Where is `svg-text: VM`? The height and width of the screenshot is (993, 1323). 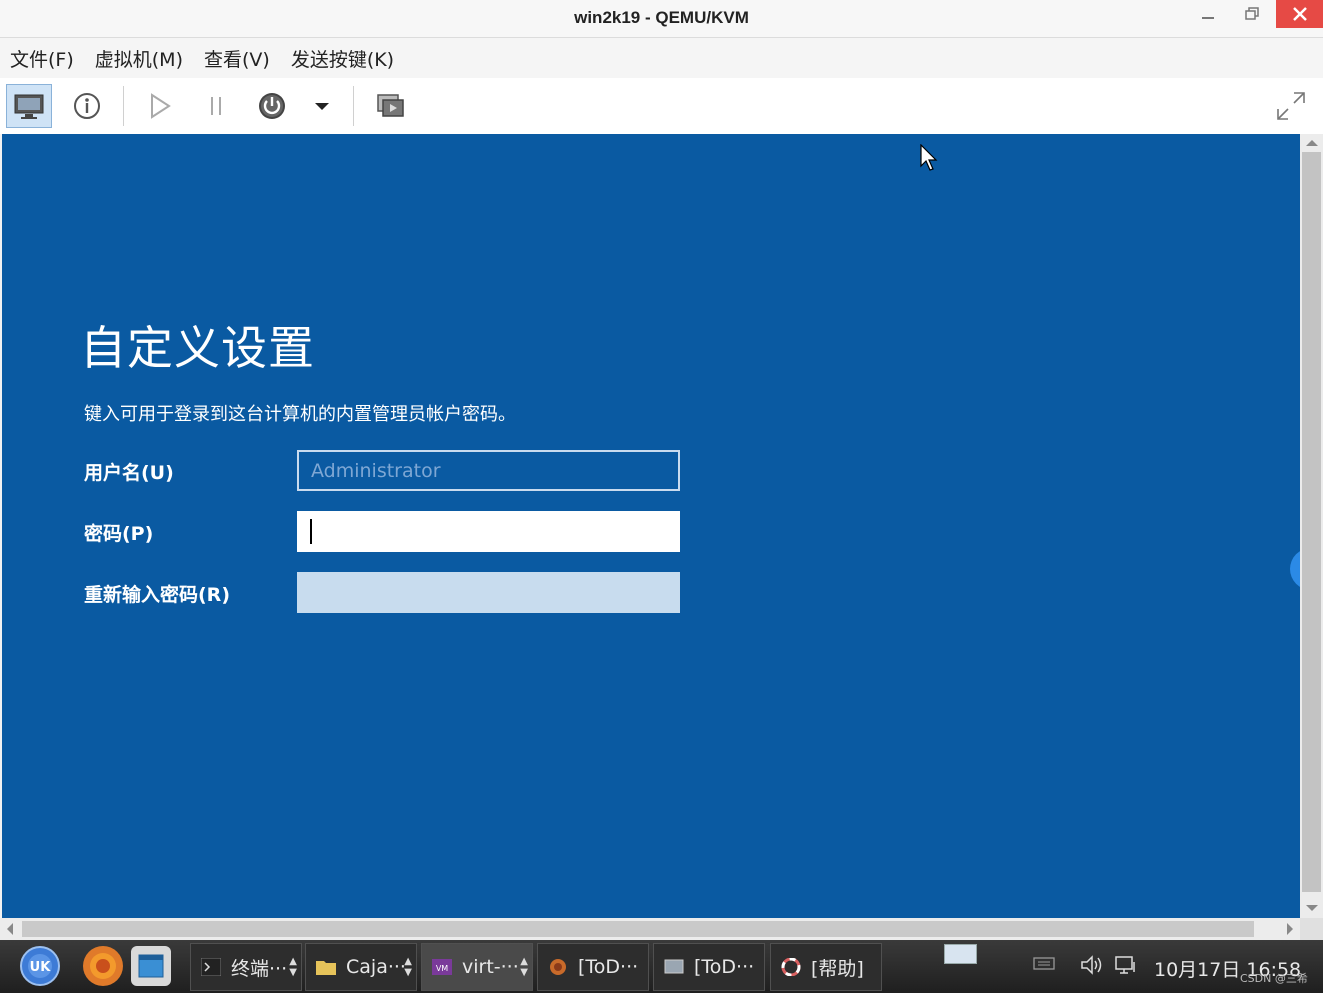
svg-text: VM is located at coordinates (442, 968).